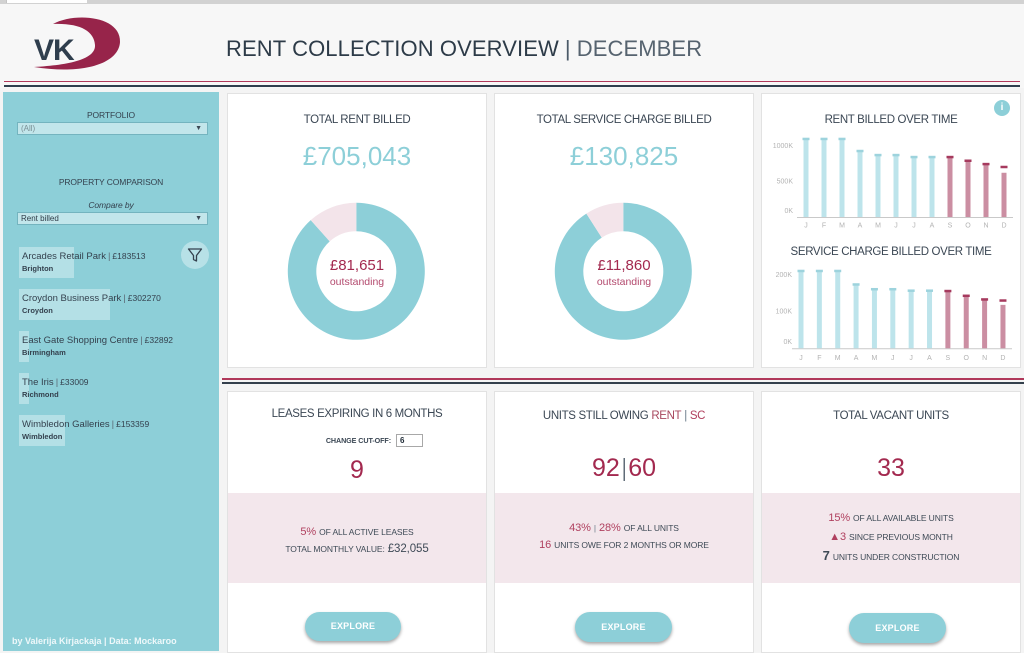 The image size is (1024, 653). I want to click on logo-text: VK, so click(54, 50).